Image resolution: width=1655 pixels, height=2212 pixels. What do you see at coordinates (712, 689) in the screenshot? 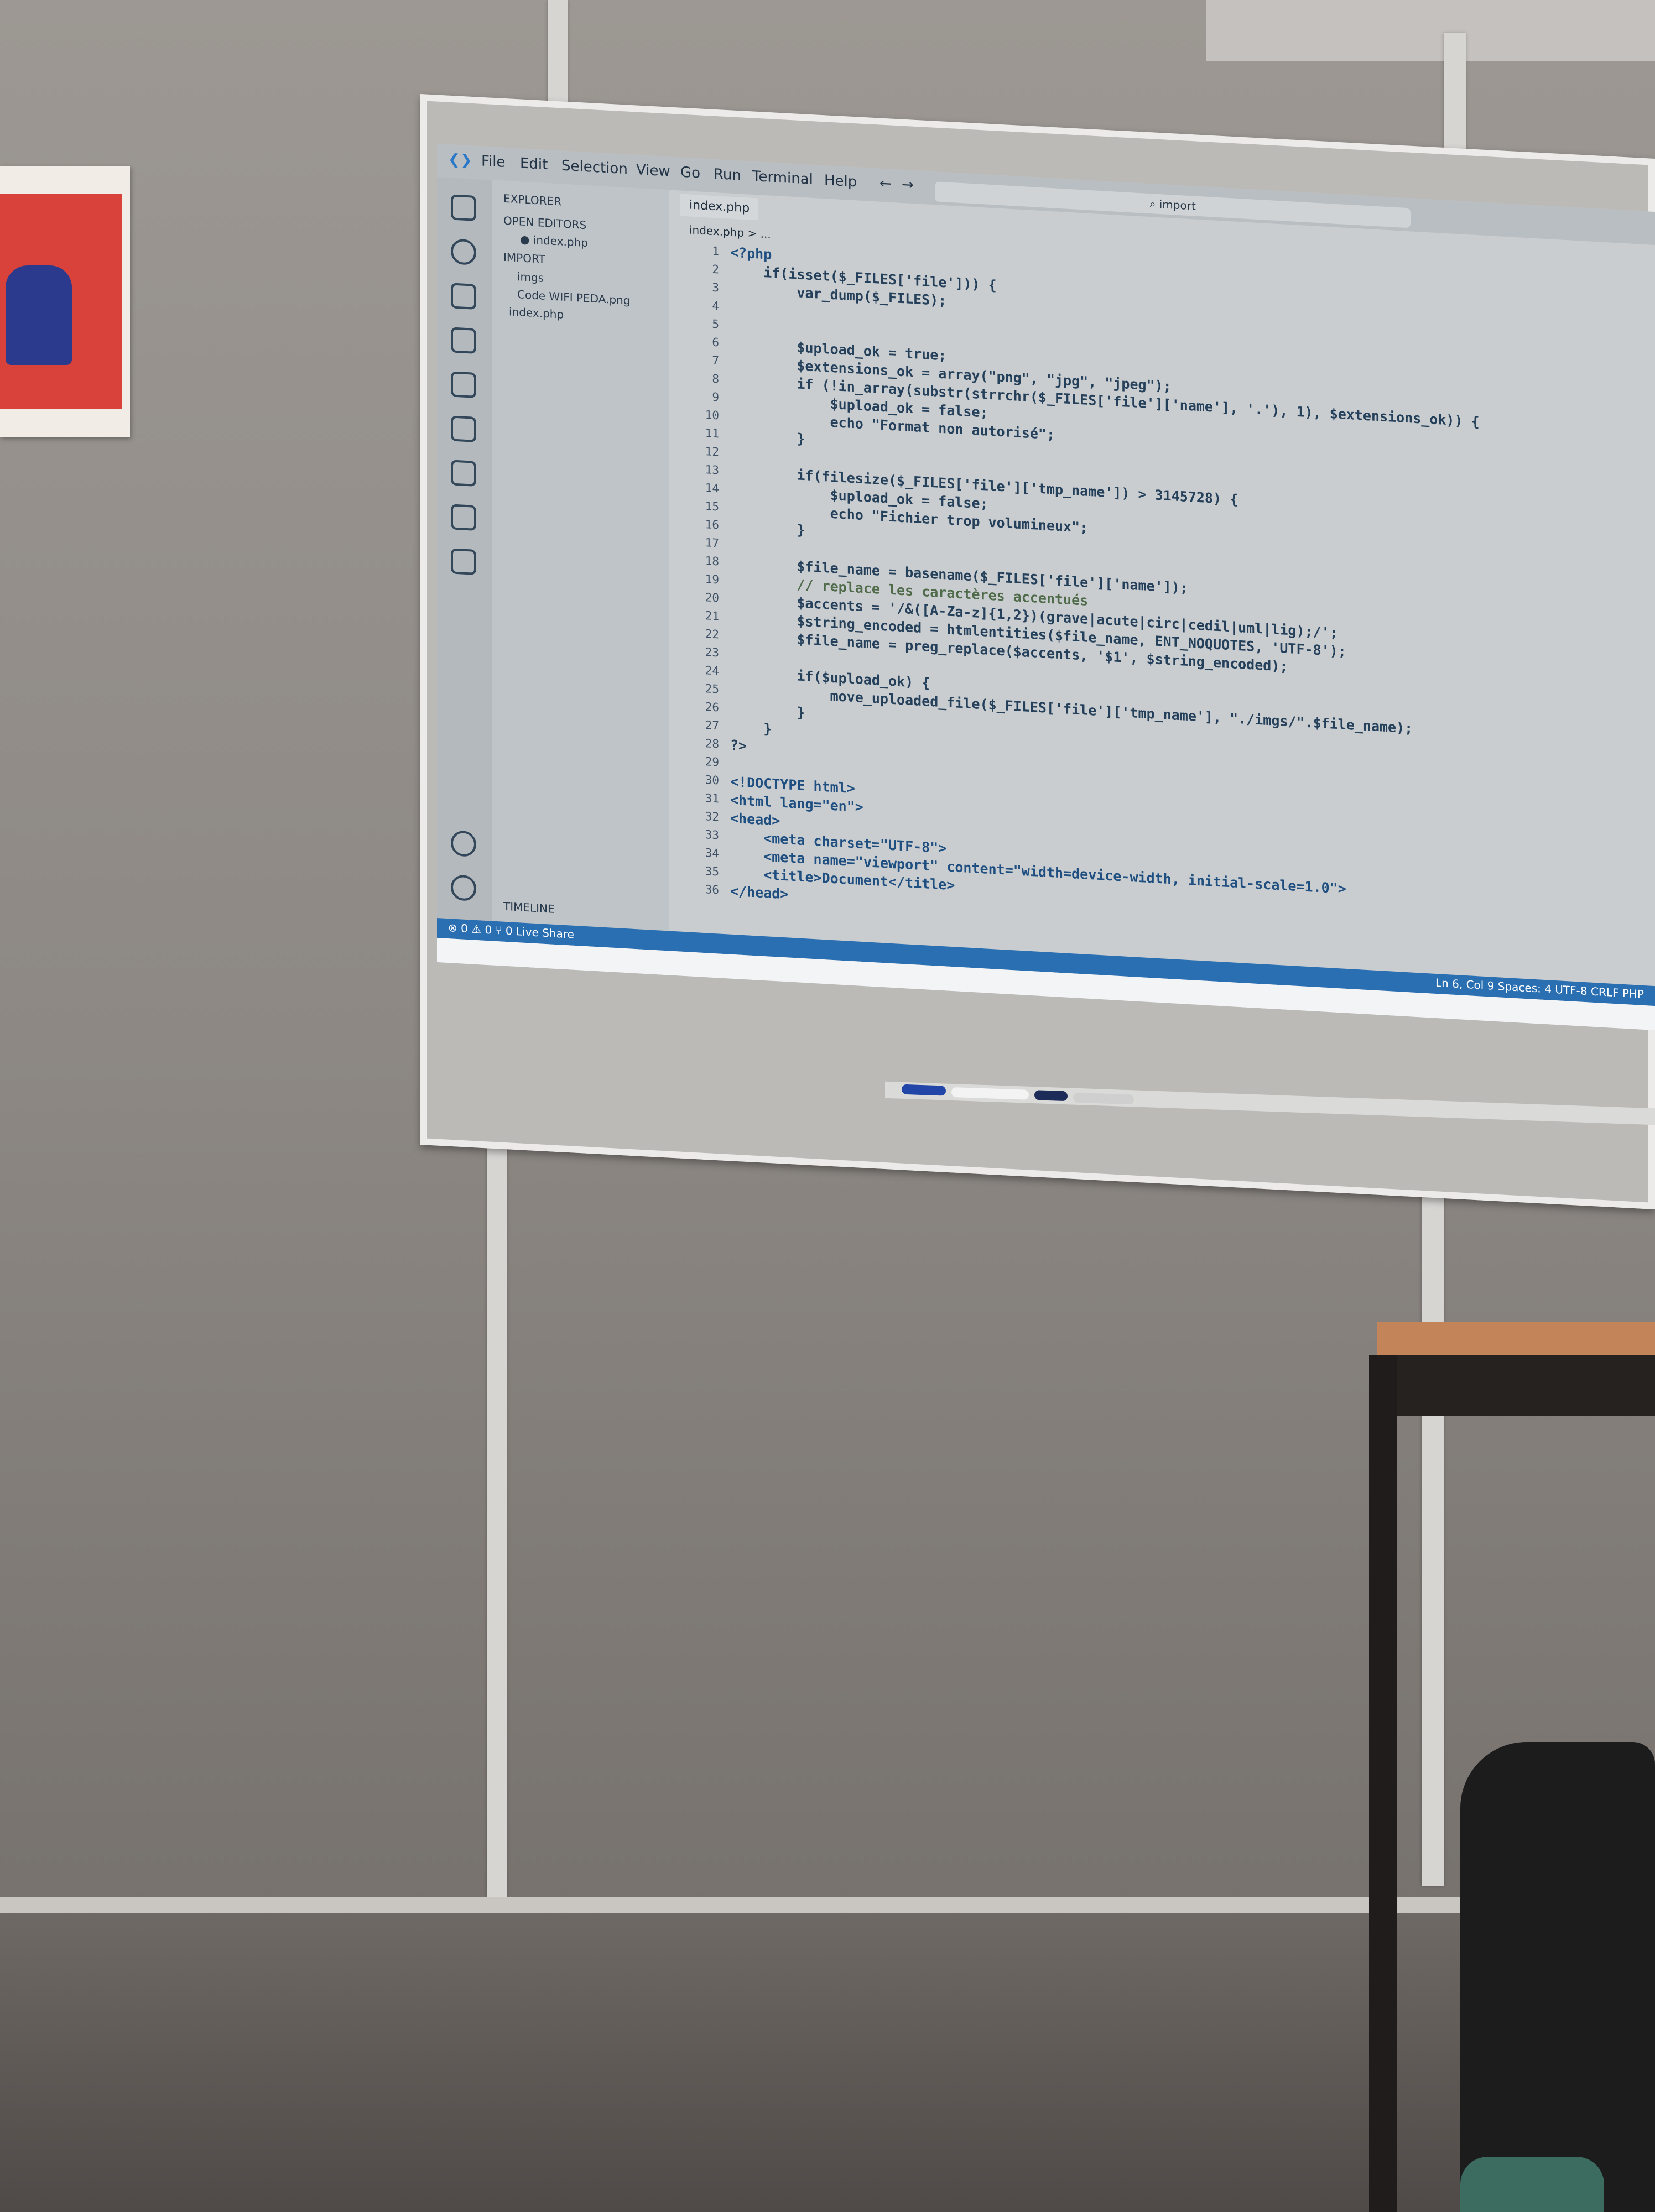
I see `line-number: 25` at bounding box center [712, 689].